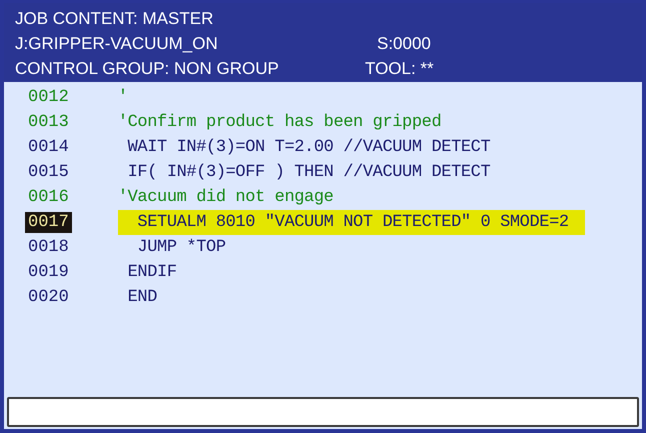 This screenshot has height=433, width=646. What do you see at coordinates (234, 197) in the screenshot?
I see `comment-line: 'Vacuum did not engage` at bounding box center [234, 197].